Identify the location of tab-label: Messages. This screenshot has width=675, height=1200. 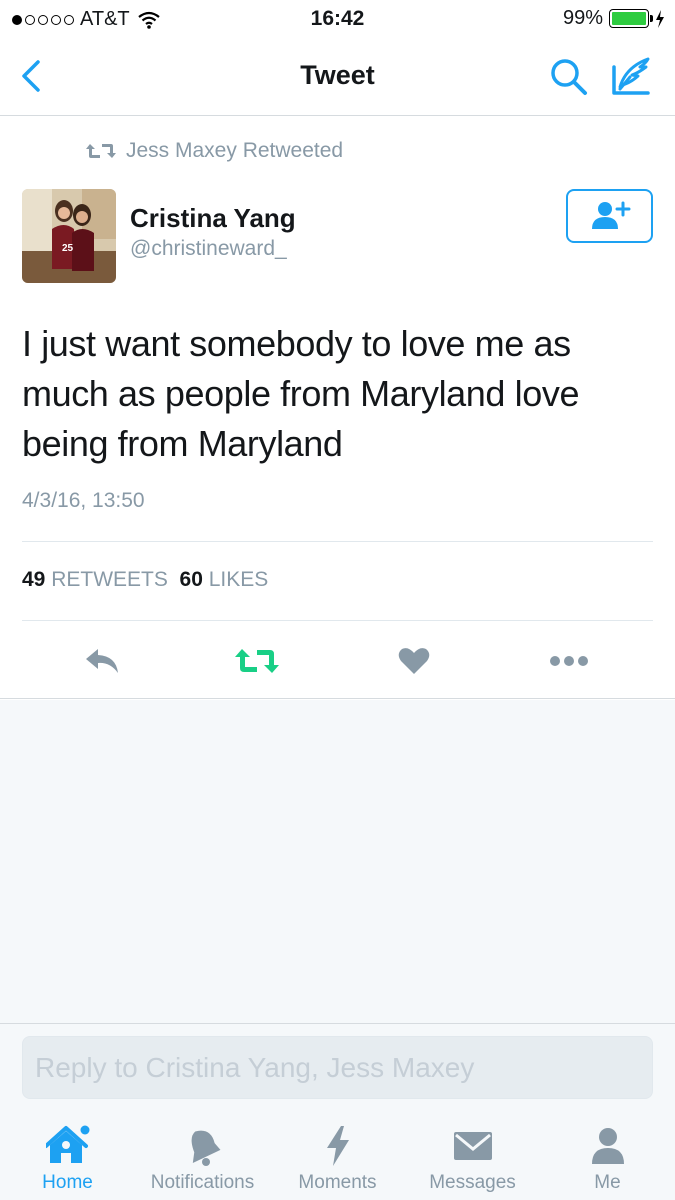
(472, 1182).